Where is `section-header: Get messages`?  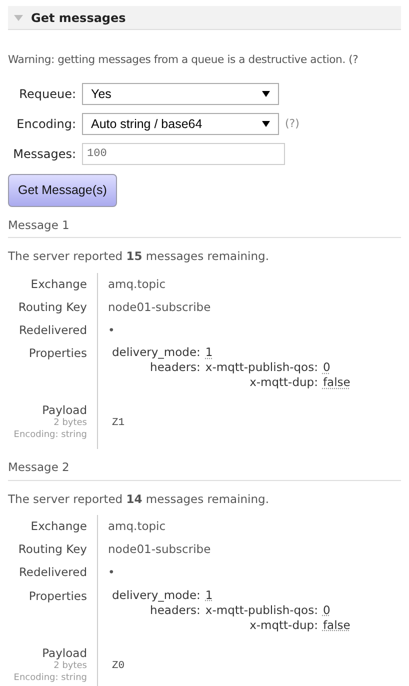 section-header: Get messages is located at coordinates (204, 18).